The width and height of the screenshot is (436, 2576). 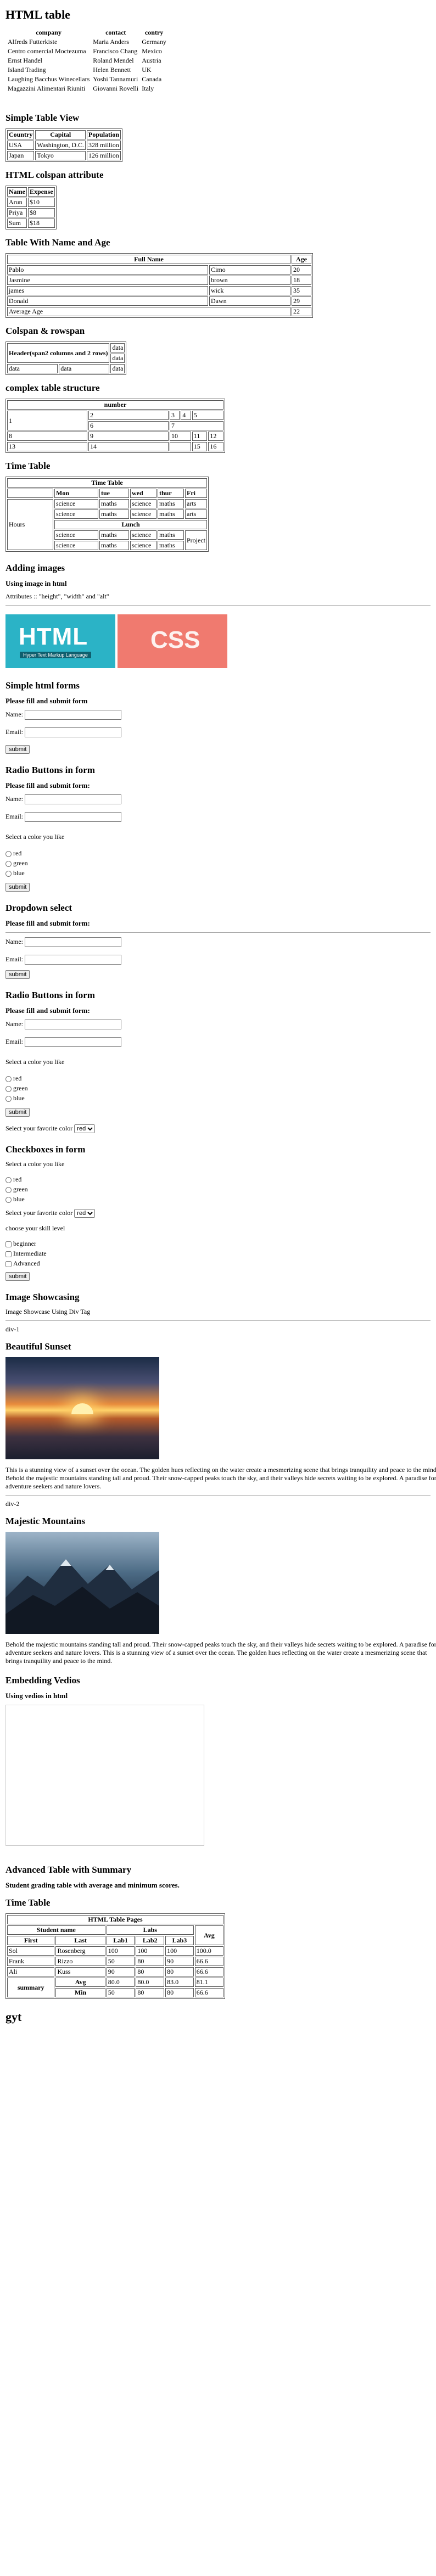 I want to click on checkbox-intermediate, so click(x=8, y=1254).